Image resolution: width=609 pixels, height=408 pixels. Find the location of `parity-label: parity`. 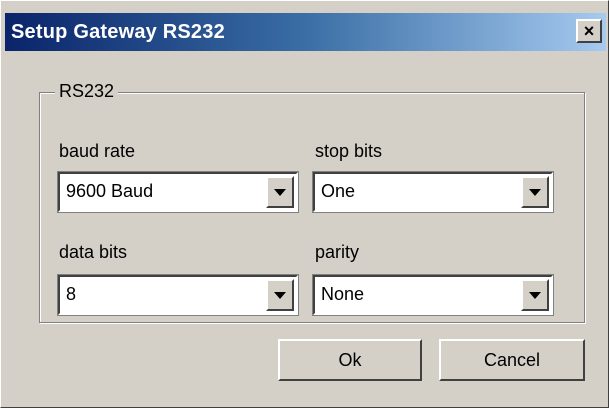

parity-label: parity is located at coordinates (337, 252).